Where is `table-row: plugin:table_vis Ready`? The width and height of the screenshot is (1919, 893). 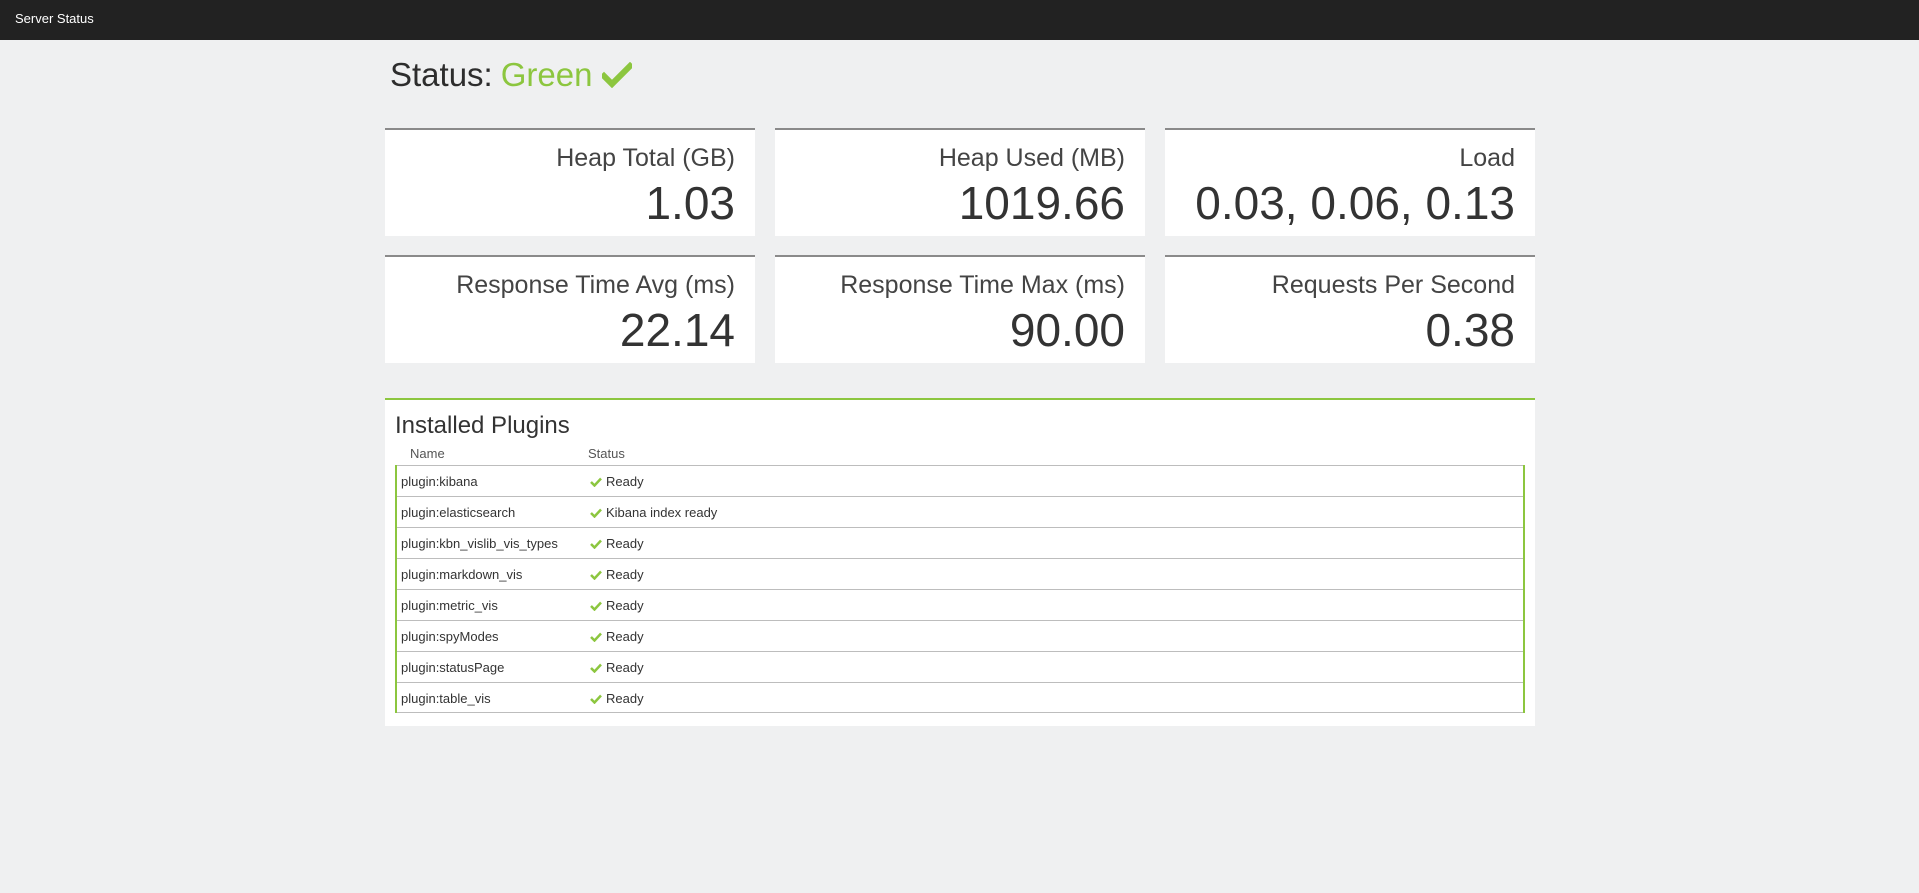 table-row: plugin:table_vis Ready is located at coordinates (960, 697).